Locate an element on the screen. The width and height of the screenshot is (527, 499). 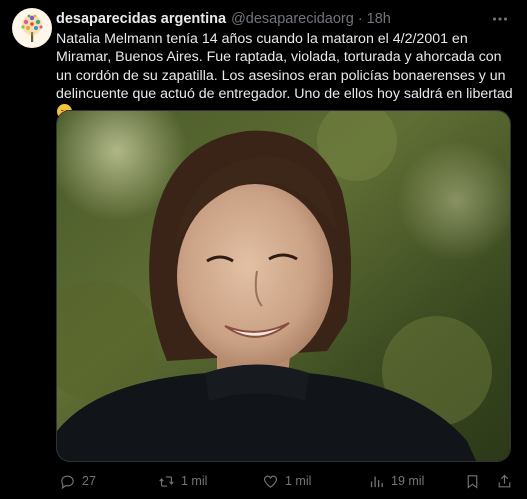
author-handle: @desaparecidaorg is located at coordinates (292, 19).